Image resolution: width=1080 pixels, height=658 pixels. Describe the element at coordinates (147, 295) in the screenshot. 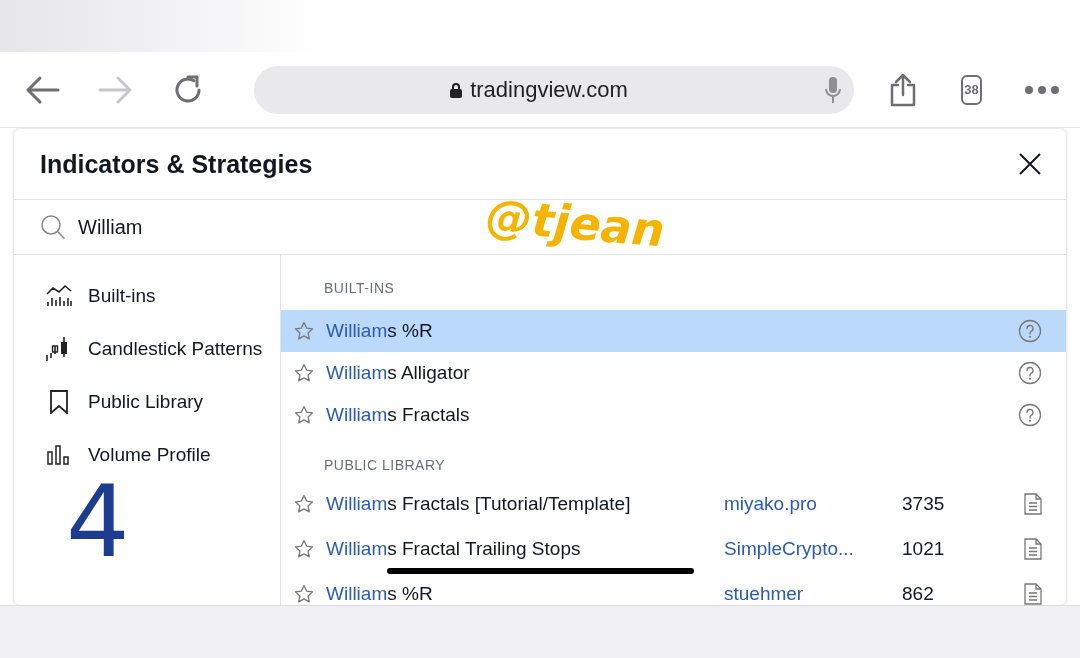

I see `sidebar-item: Built-ins` at that location.